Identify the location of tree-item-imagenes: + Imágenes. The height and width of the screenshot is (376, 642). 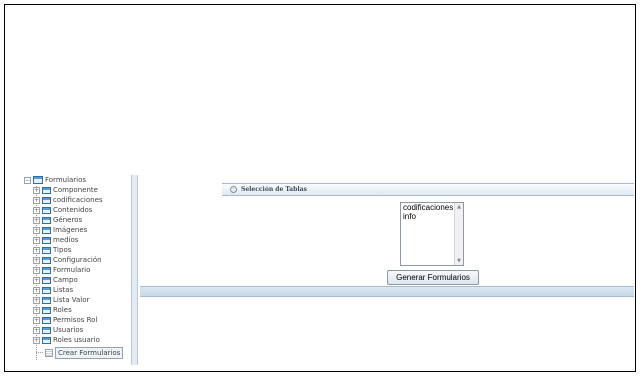
(60, 230).